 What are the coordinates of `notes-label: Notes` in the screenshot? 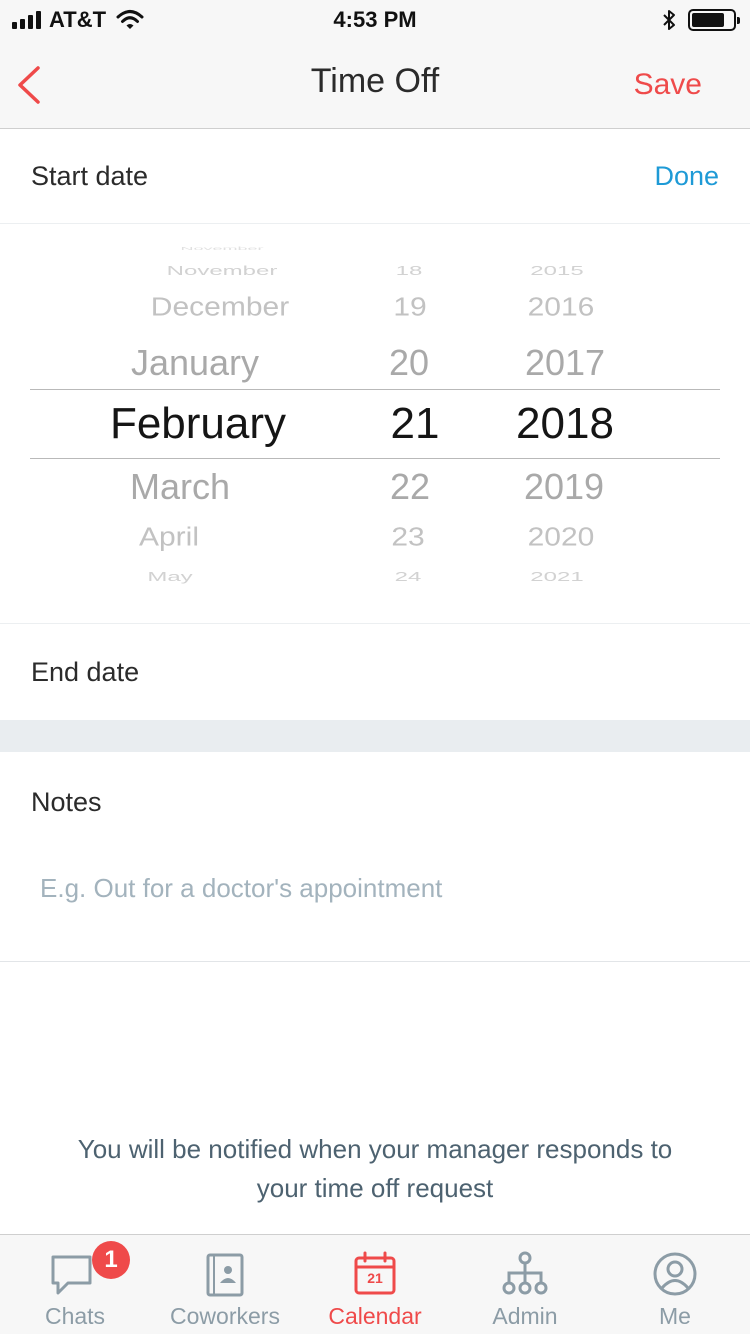 It's located at (66, 802).